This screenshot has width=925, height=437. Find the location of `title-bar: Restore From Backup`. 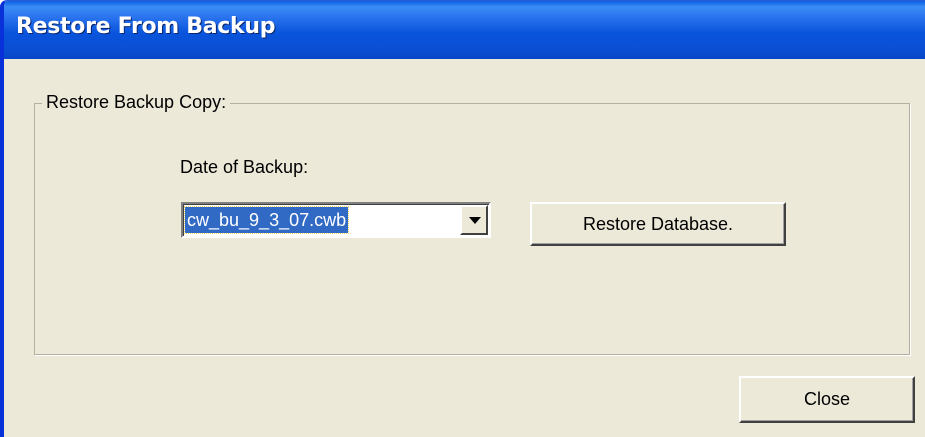

title-bar: Restore From Backup is located at coordinates (464, 30).